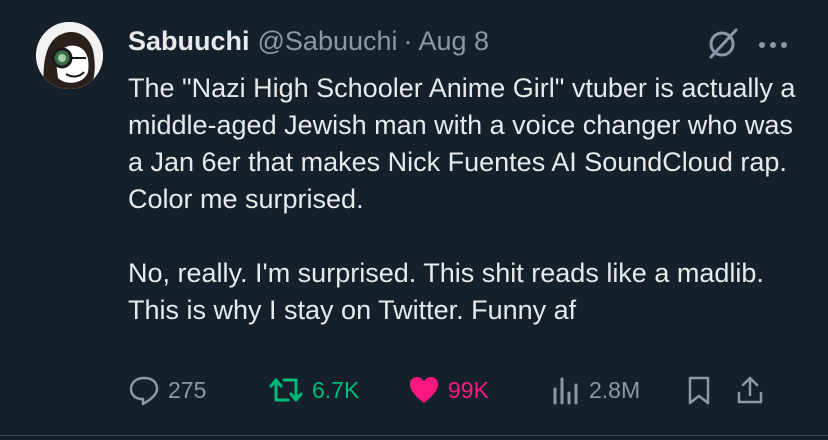  Describe the element at coordinates (414, 435) in the screenshot. I see `divider` at that location.